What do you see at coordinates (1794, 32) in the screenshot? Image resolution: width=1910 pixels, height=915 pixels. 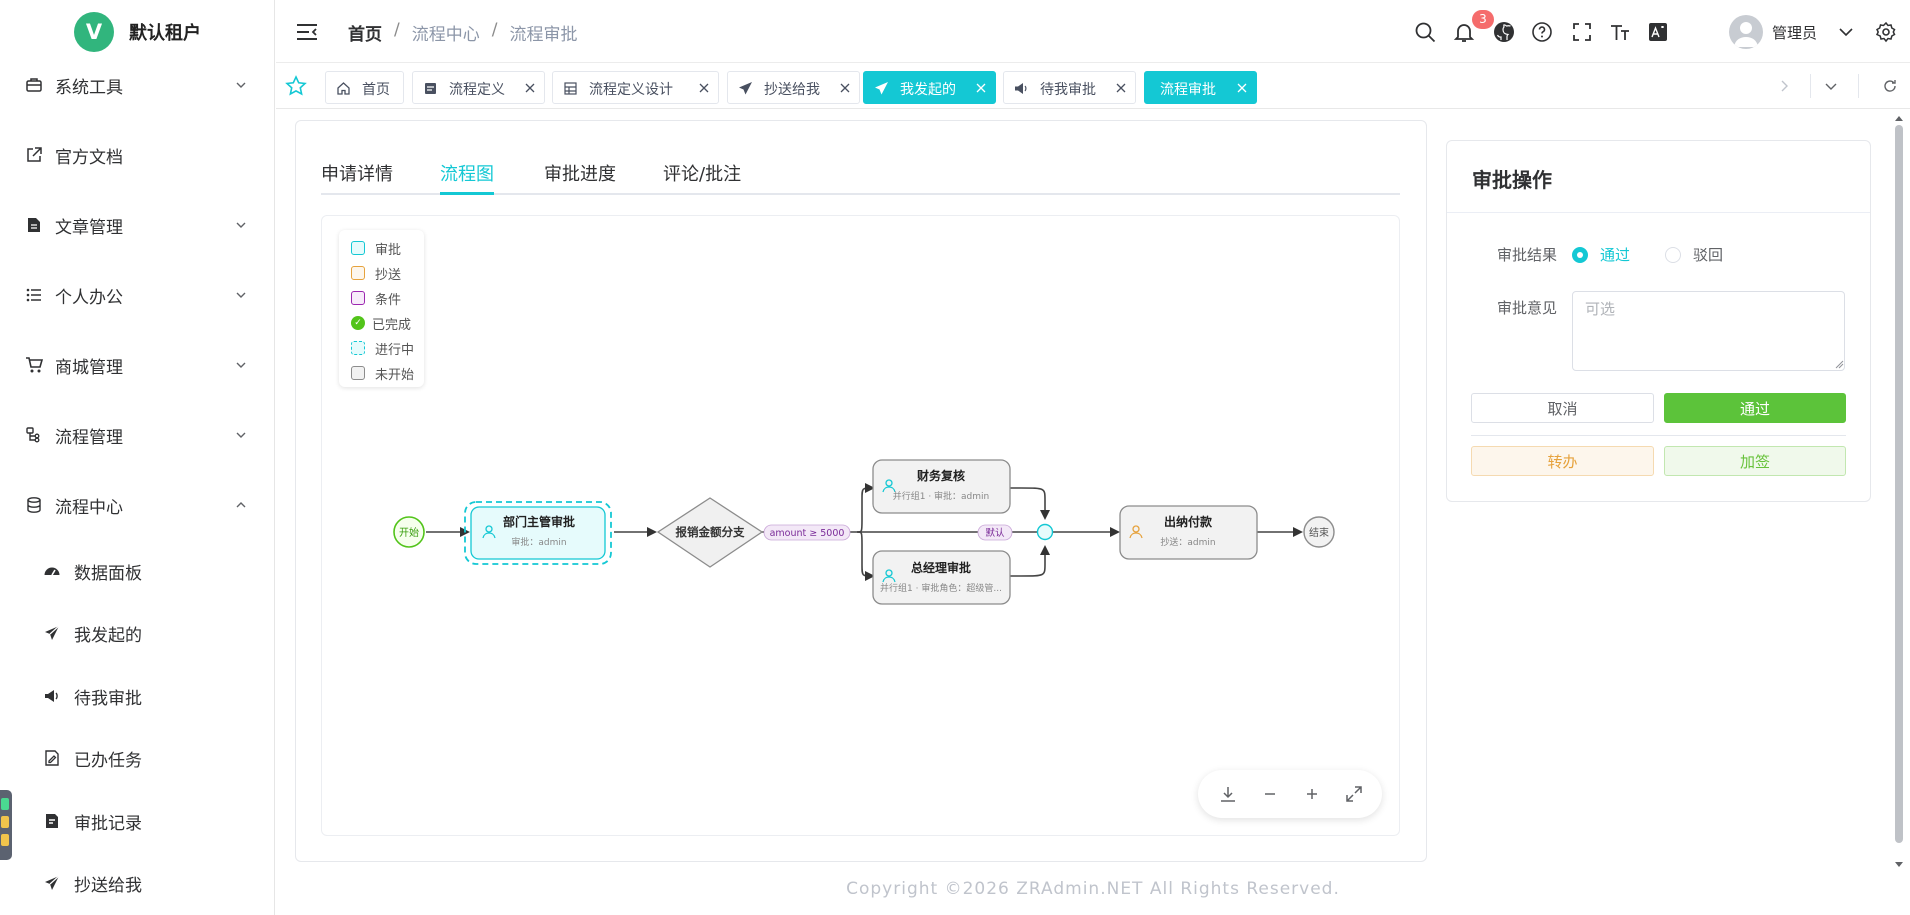 I see `user-name: 管理员` at bounding box center [1794, 32].